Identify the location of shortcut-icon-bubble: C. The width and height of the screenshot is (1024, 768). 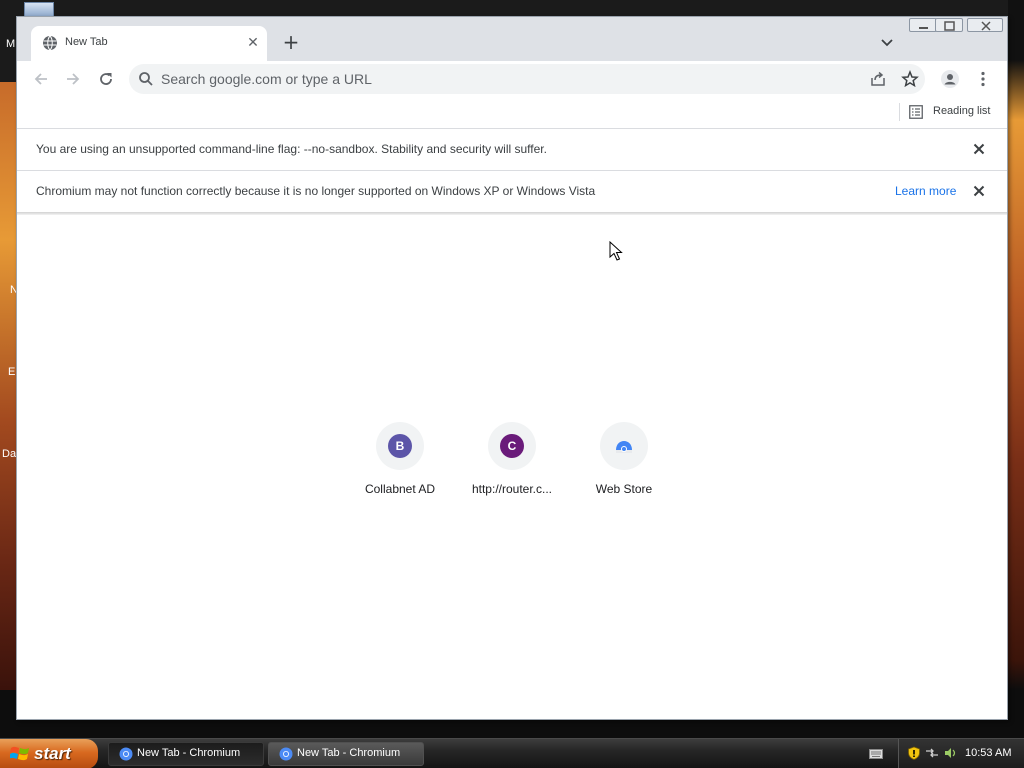
(512, 446).